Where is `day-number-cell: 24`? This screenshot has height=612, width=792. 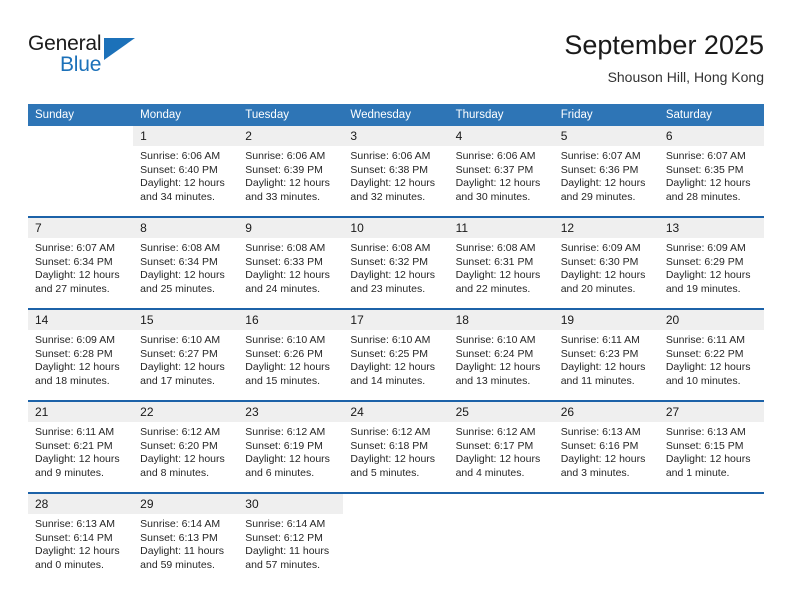 day-number-cell: 24 is located at coordinates (396, 412).